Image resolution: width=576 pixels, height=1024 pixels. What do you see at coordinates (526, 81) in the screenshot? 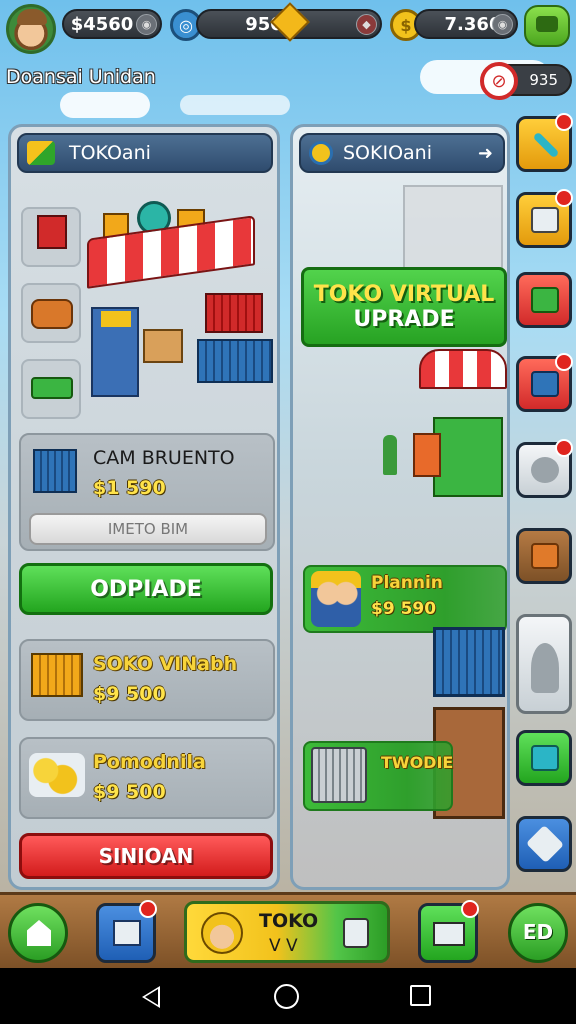
I see `notification-badge: ⊘ 935` at bounding box center [526, 81].